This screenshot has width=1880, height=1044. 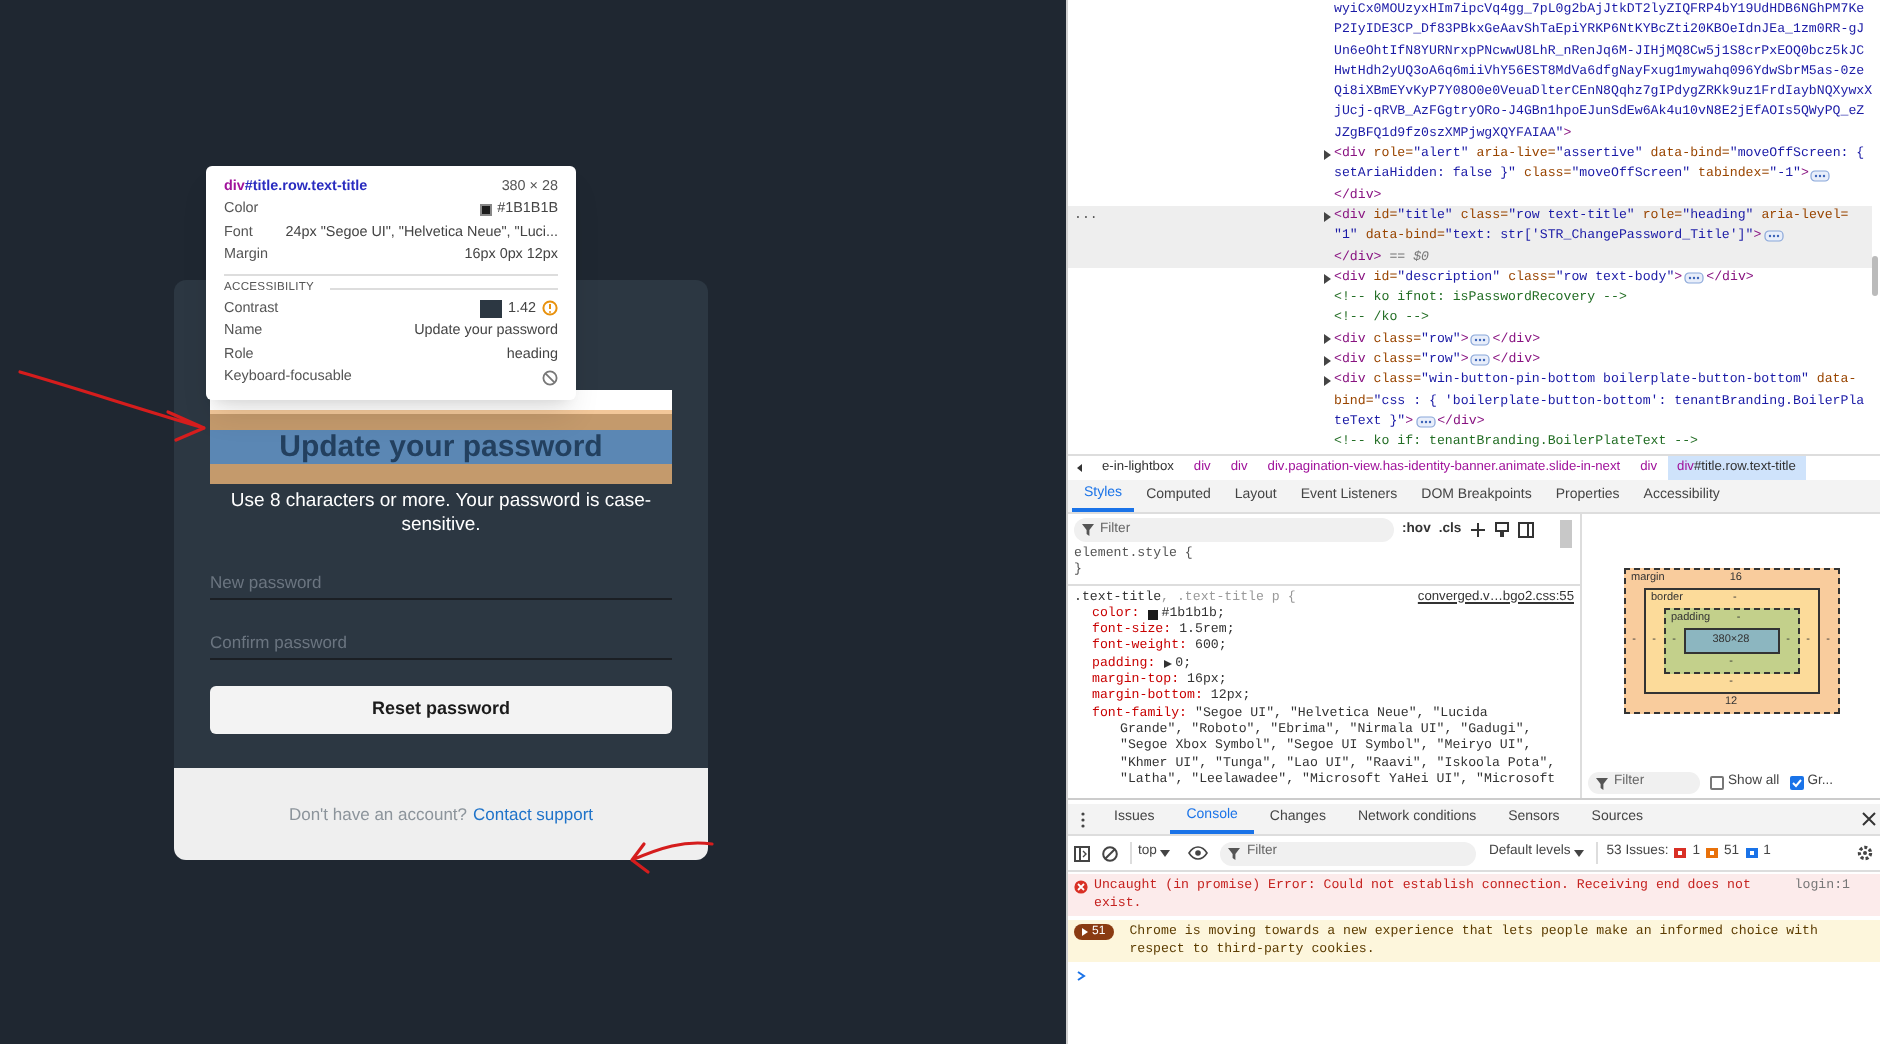 I want to click on add-icon, so click(x=1477, y=530).